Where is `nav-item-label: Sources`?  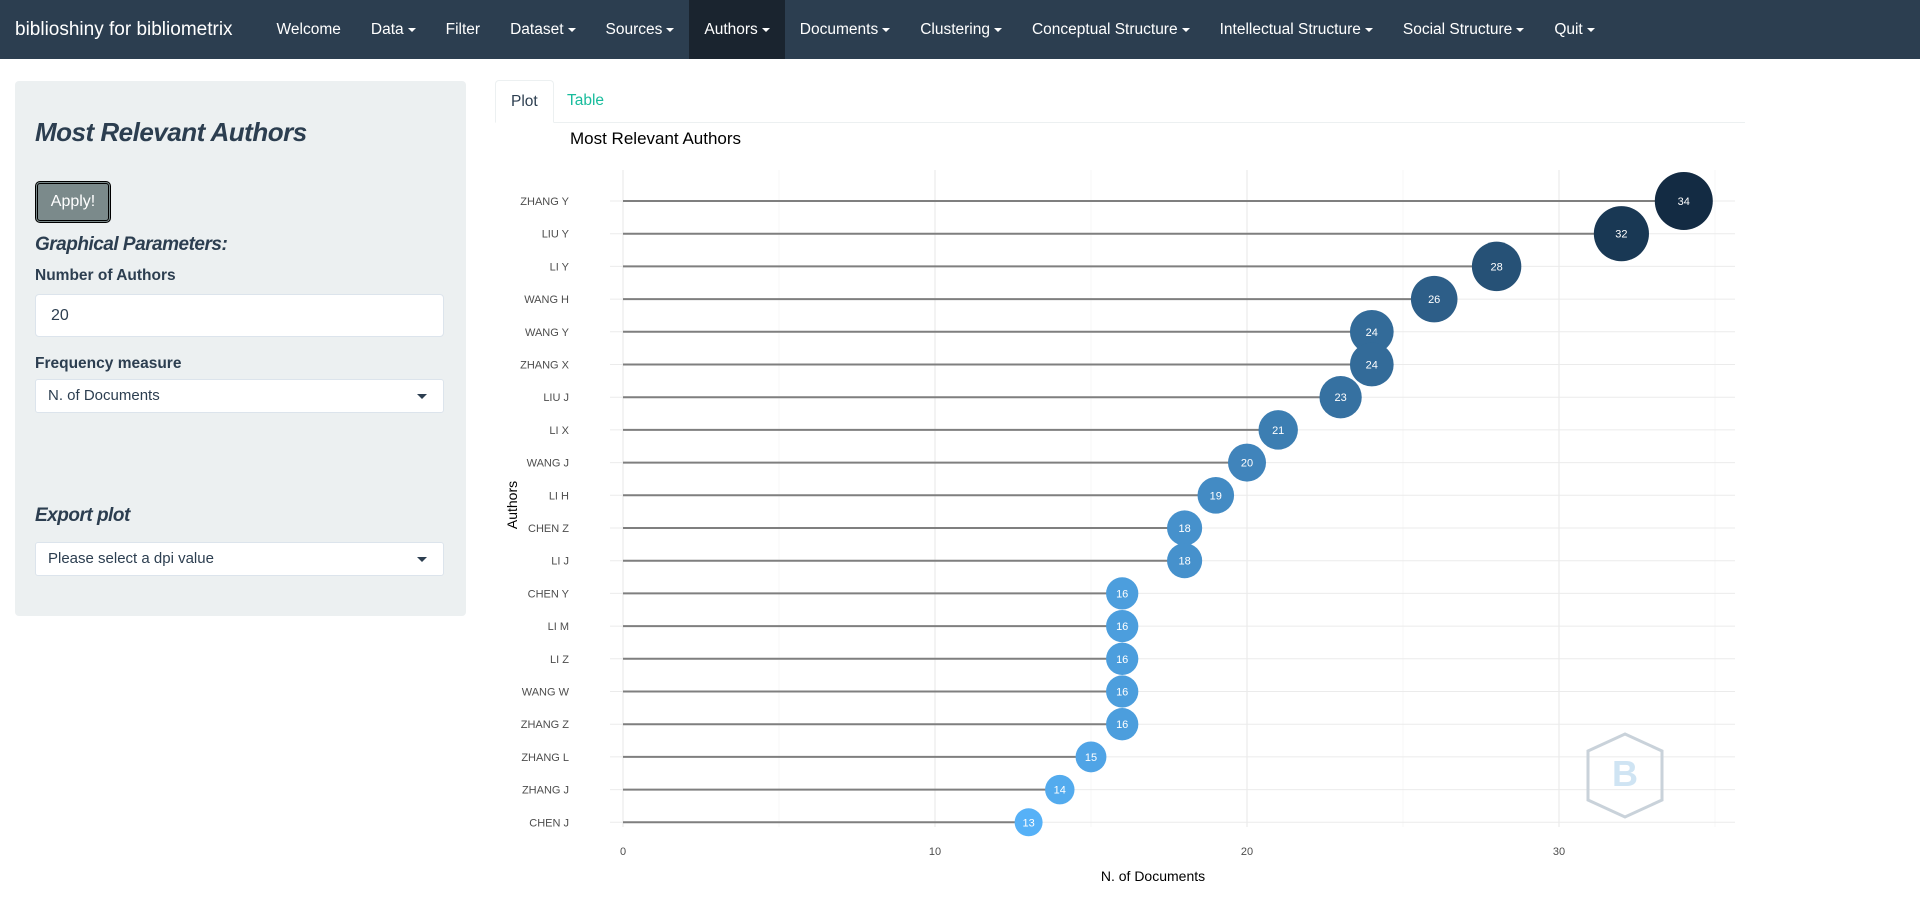
nav-item-label: Sources is located at coordinates (634, 29).